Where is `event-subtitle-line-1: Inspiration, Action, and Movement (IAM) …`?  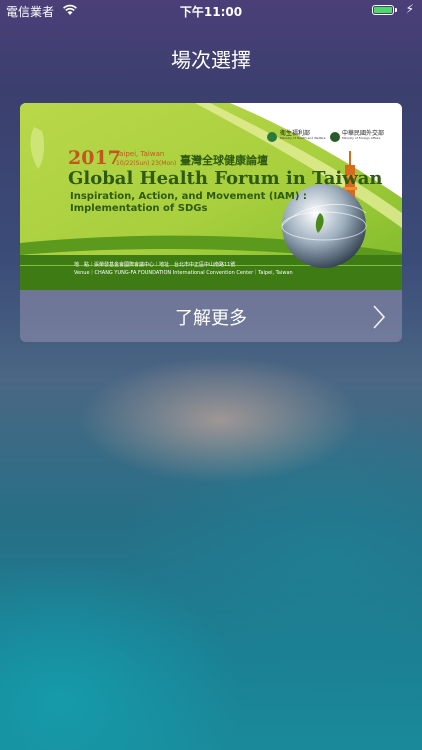 event-subtitle-line-1: Inspiration, Action, and Movement (IAM) … is located at coordinates (188, 196).